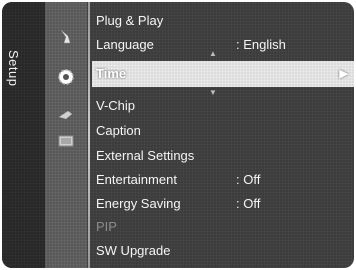 The image size is (356, 270). I want to click on menu-item-energy-saving: Energy Saving : Off, so click(223, 203).